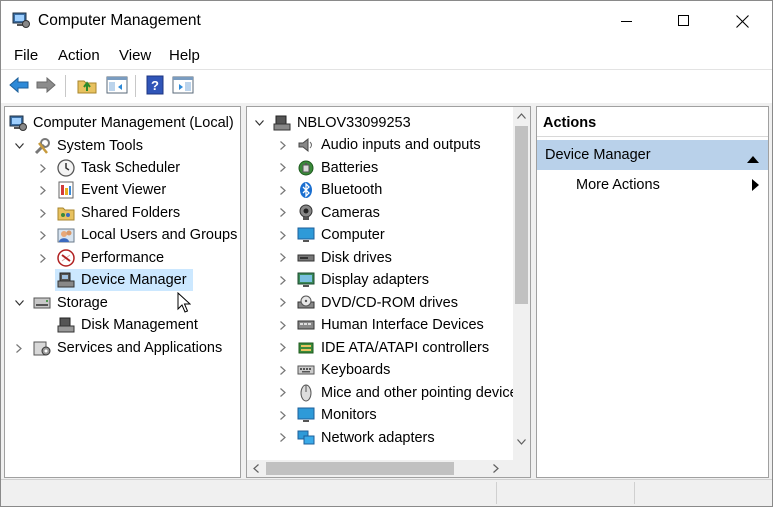 The image size is (773, 507). I want to click on tree-item-services-and-applications: Services and Applications, so click(127, 348).